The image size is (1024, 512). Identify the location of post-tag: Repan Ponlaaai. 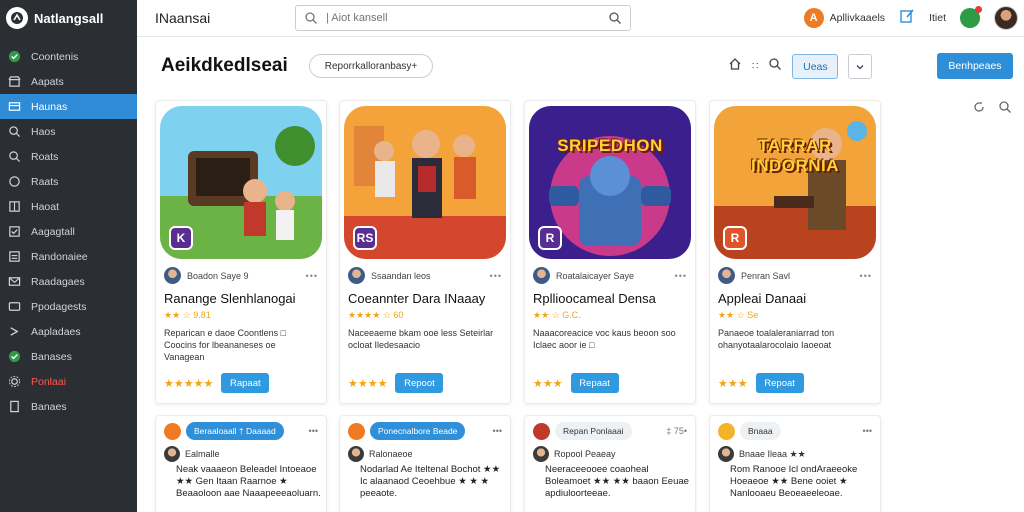
(593, 431).